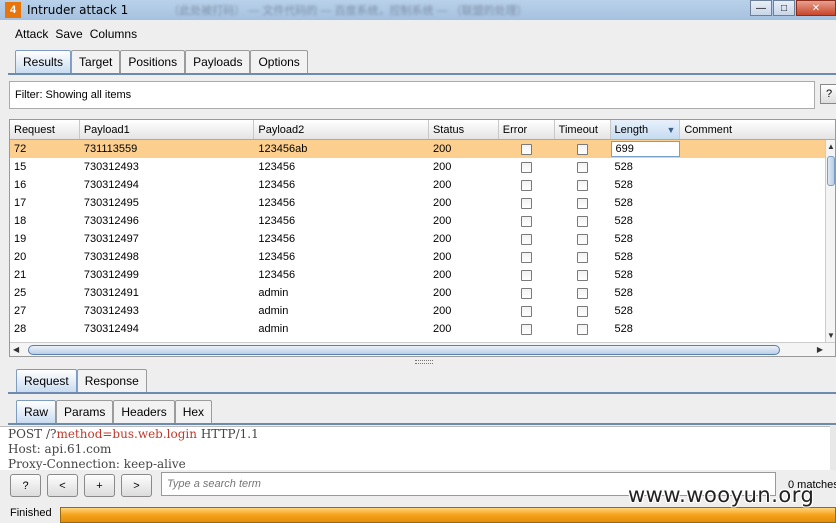  Describe the element at coordinates (422, 329) in the screenshot. I see `table-row: 28 730312494 admin 200 528` at that location.